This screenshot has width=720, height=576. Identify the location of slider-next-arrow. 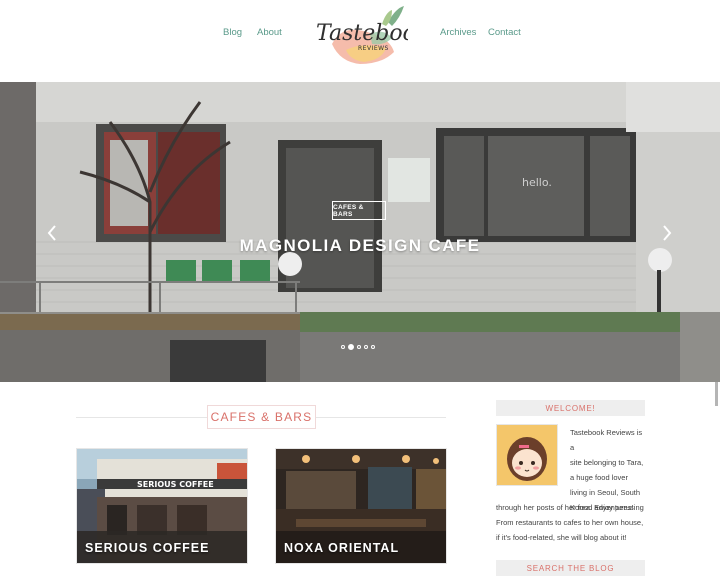
(668, 233).